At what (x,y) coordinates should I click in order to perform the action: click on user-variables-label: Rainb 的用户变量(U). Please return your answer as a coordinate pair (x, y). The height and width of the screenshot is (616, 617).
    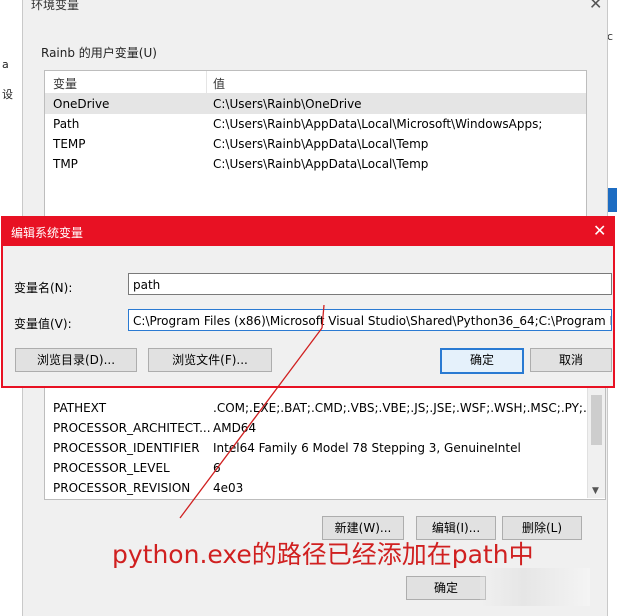
    Looking at the image, I should click on (99, 53).